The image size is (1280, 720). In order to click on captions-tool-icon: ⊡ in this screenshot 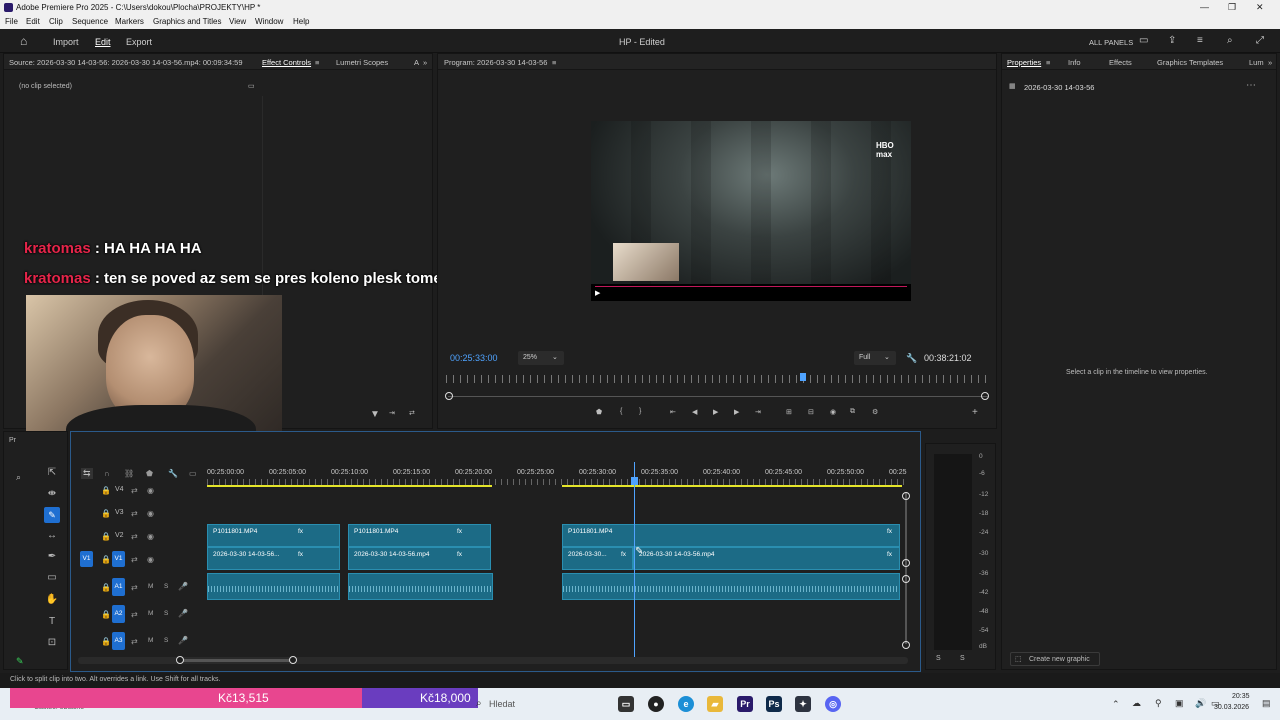, I will do `click(52, 643)`.